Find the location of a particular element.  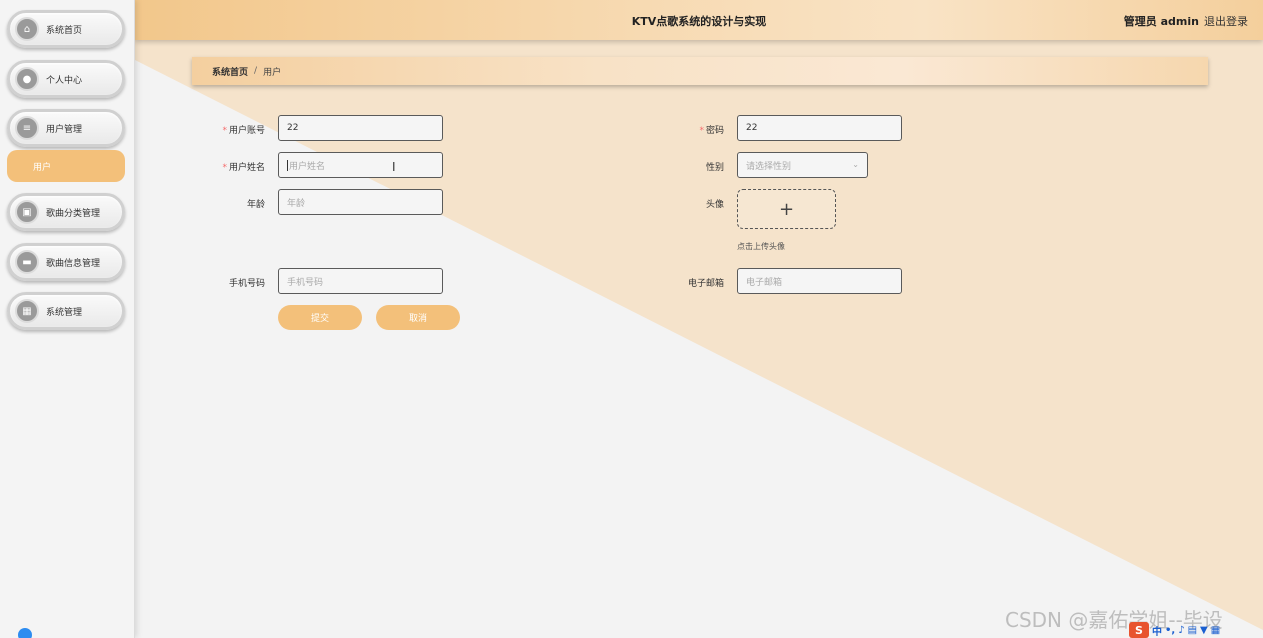

breadcrumb-current: 用户 is located at coordinates (272, 72).